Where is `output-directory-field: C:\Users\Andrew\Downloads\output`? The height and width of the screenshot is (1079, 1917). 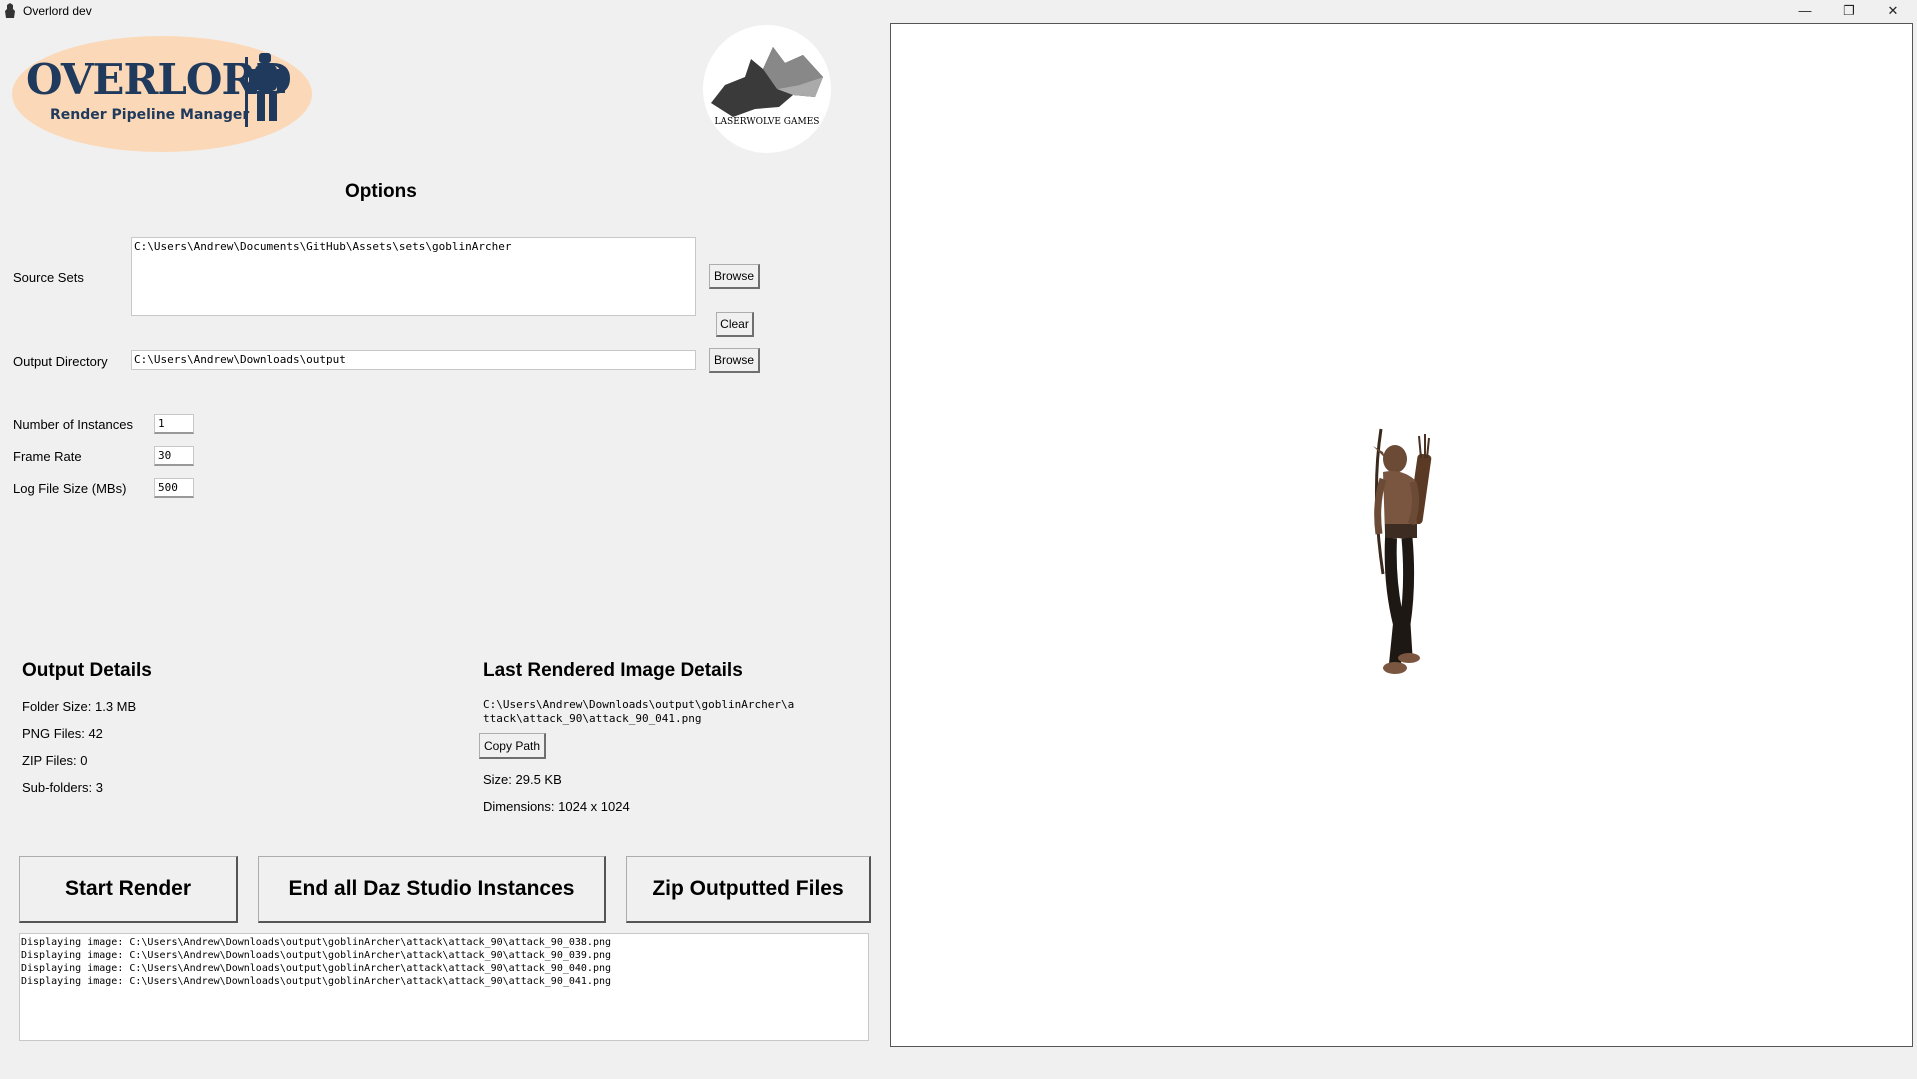 output-directory-field: C:\Users\Andrew\Downloads\output is located at coordinates (413, 360).